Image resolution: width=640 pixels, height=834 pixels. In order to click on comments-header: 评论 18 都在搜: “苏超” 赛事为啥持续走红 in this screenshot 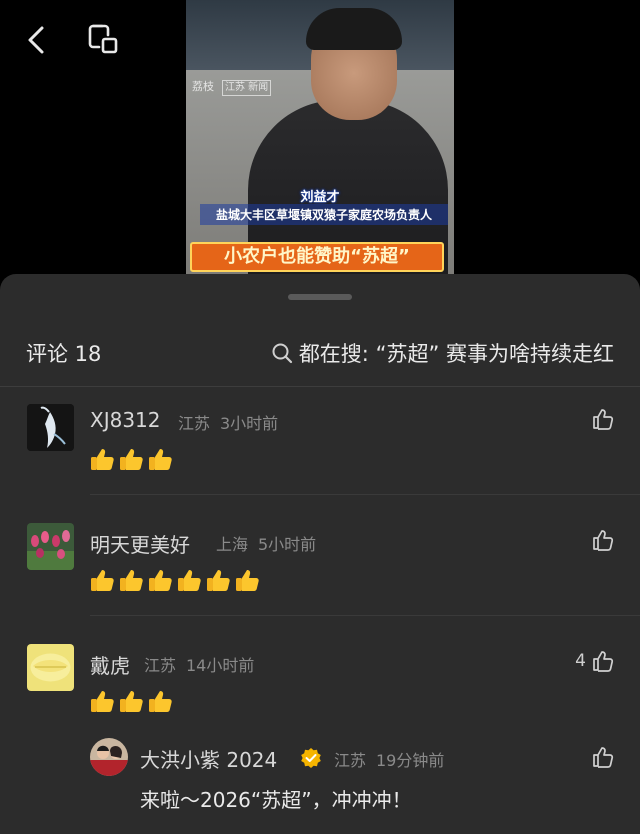, I will do `click(320, 357)`.